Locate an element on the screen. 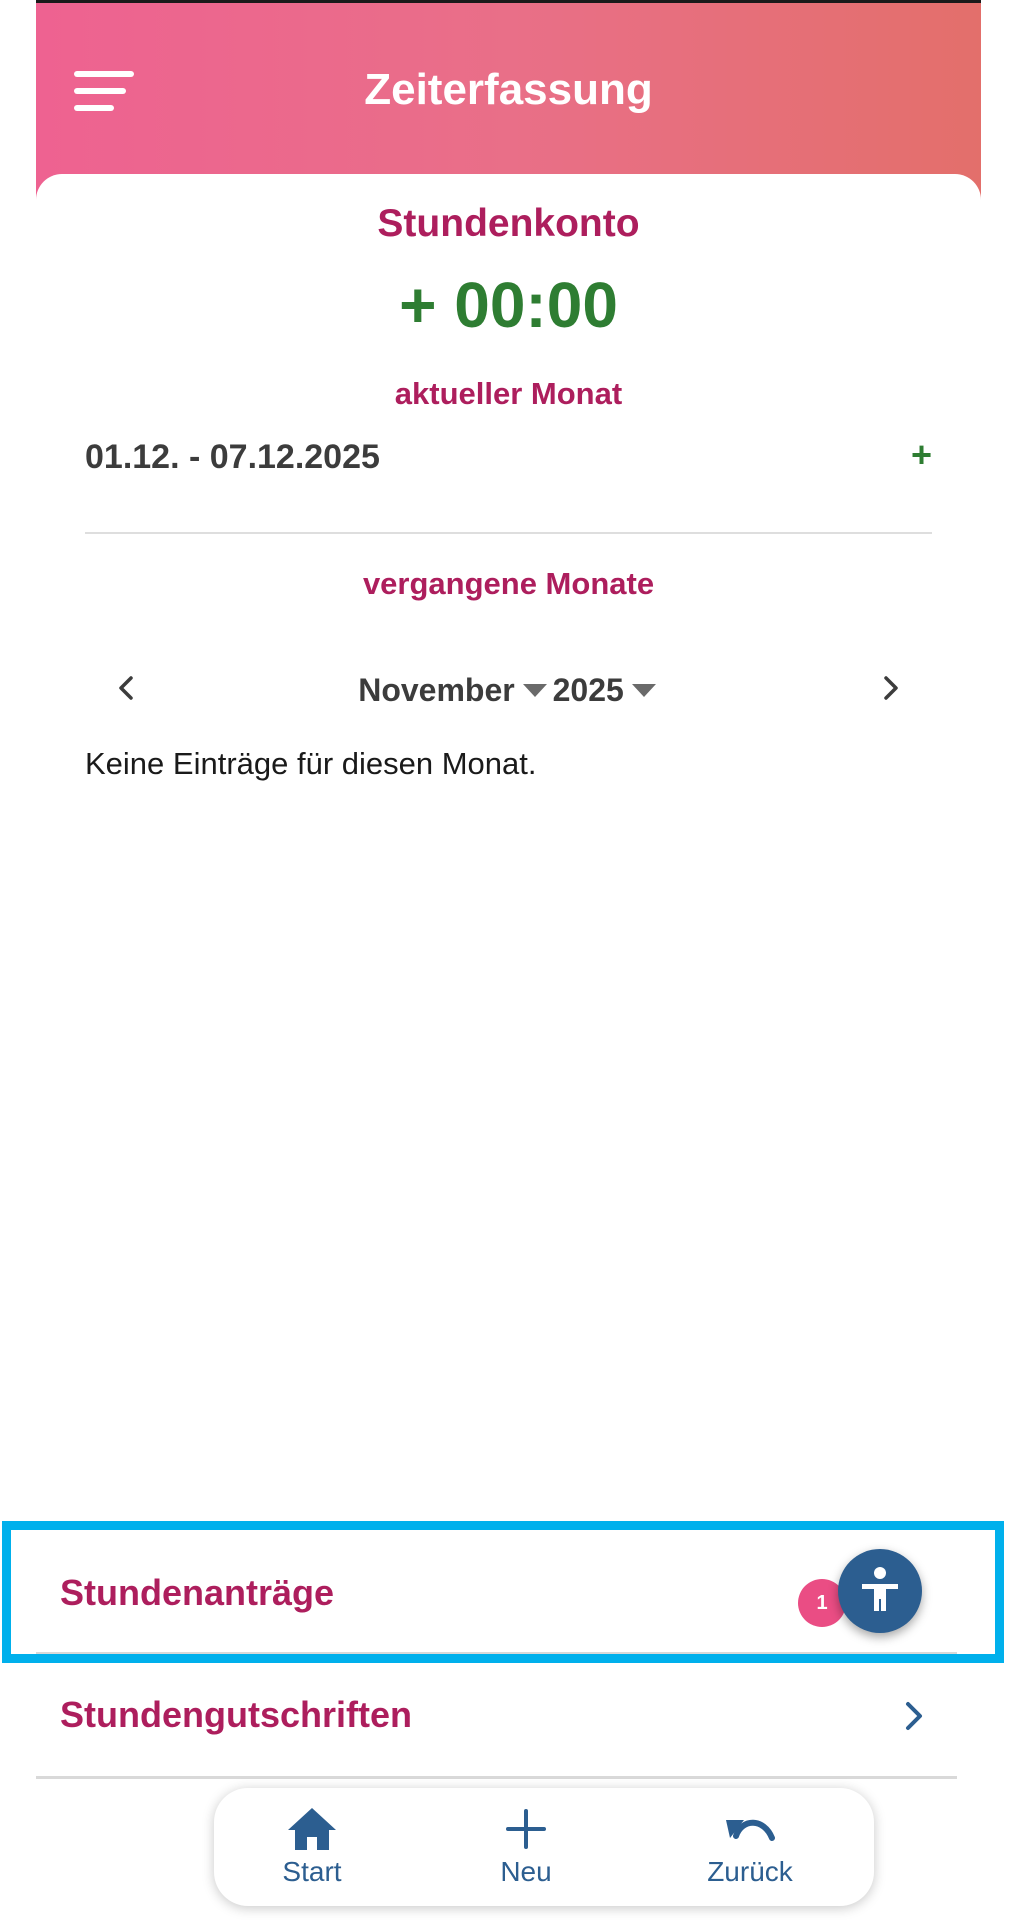 Image resolution: width=1010 pixels, height=1920 pixels. month-navigator: November 2025 is located at coordinates (508, 690).